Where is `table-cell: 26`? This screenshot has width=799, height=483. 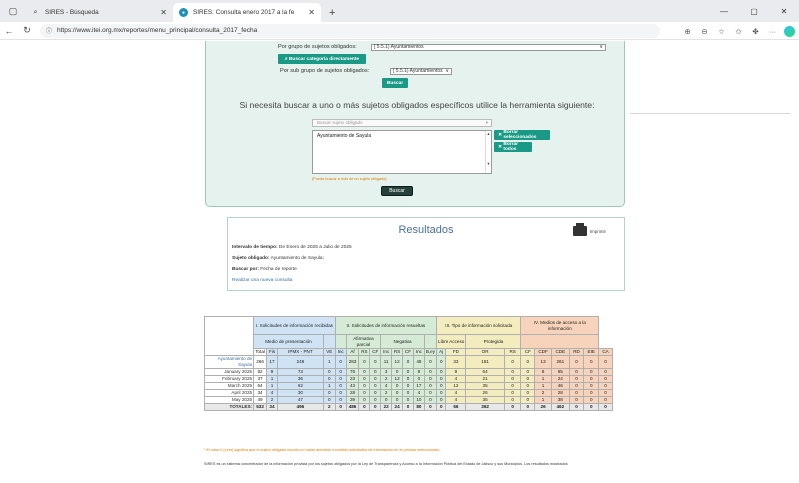 table-cell: 26 is located at coordinates (485, 393).